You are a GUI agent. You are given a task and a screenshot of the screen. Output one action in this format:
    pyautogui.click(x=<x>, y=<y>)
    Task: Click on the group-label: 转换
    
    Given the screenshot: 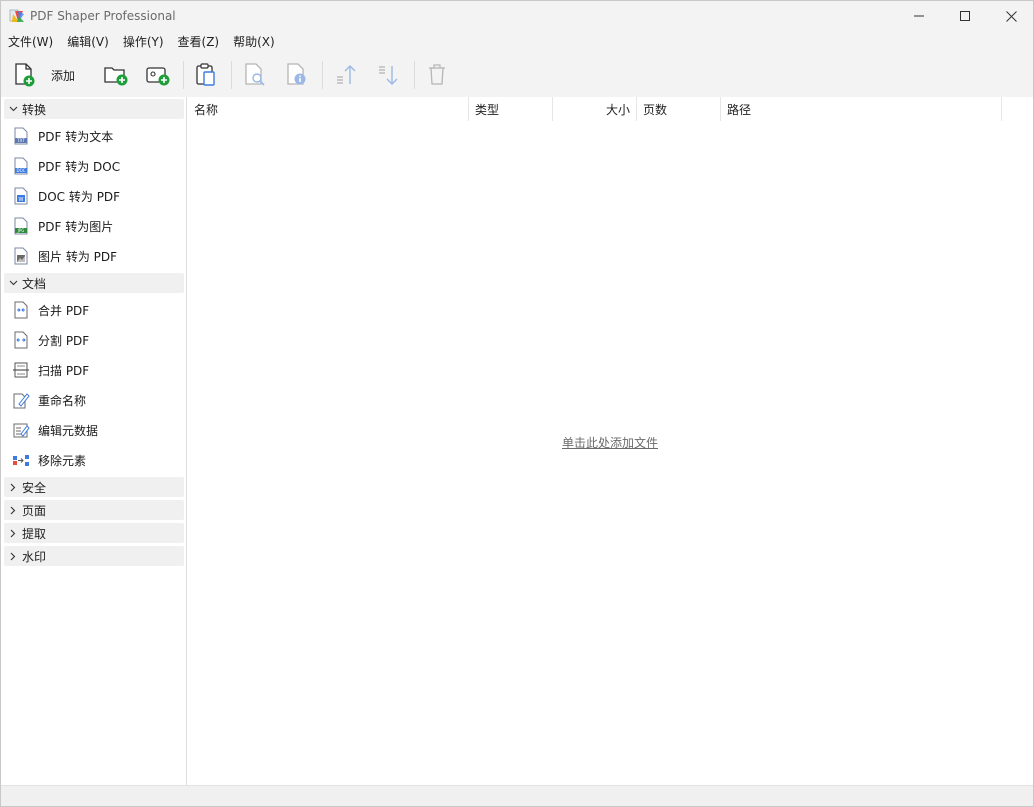 What is the action you would take?
    pyautogui.click(x=34, y=109)
    